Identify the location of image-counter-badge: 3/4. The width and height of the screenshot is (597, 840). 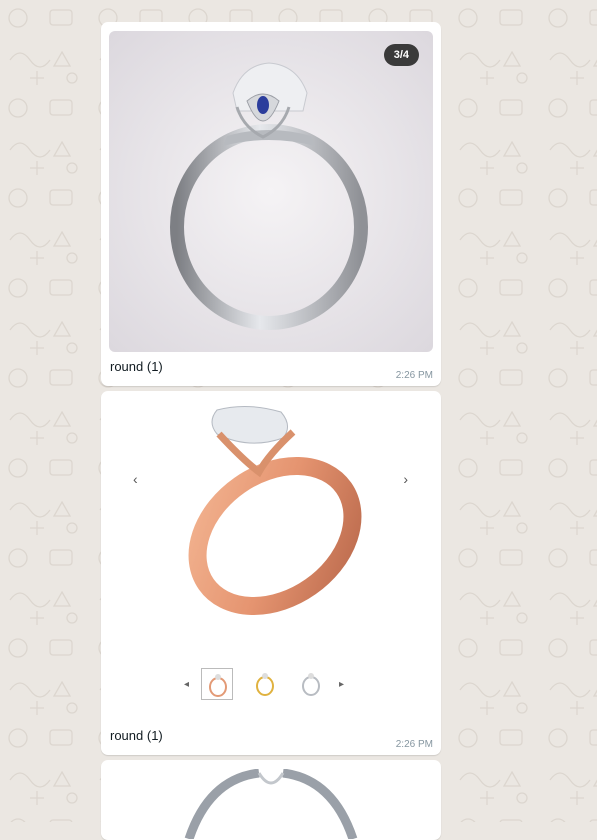
(401, 55).